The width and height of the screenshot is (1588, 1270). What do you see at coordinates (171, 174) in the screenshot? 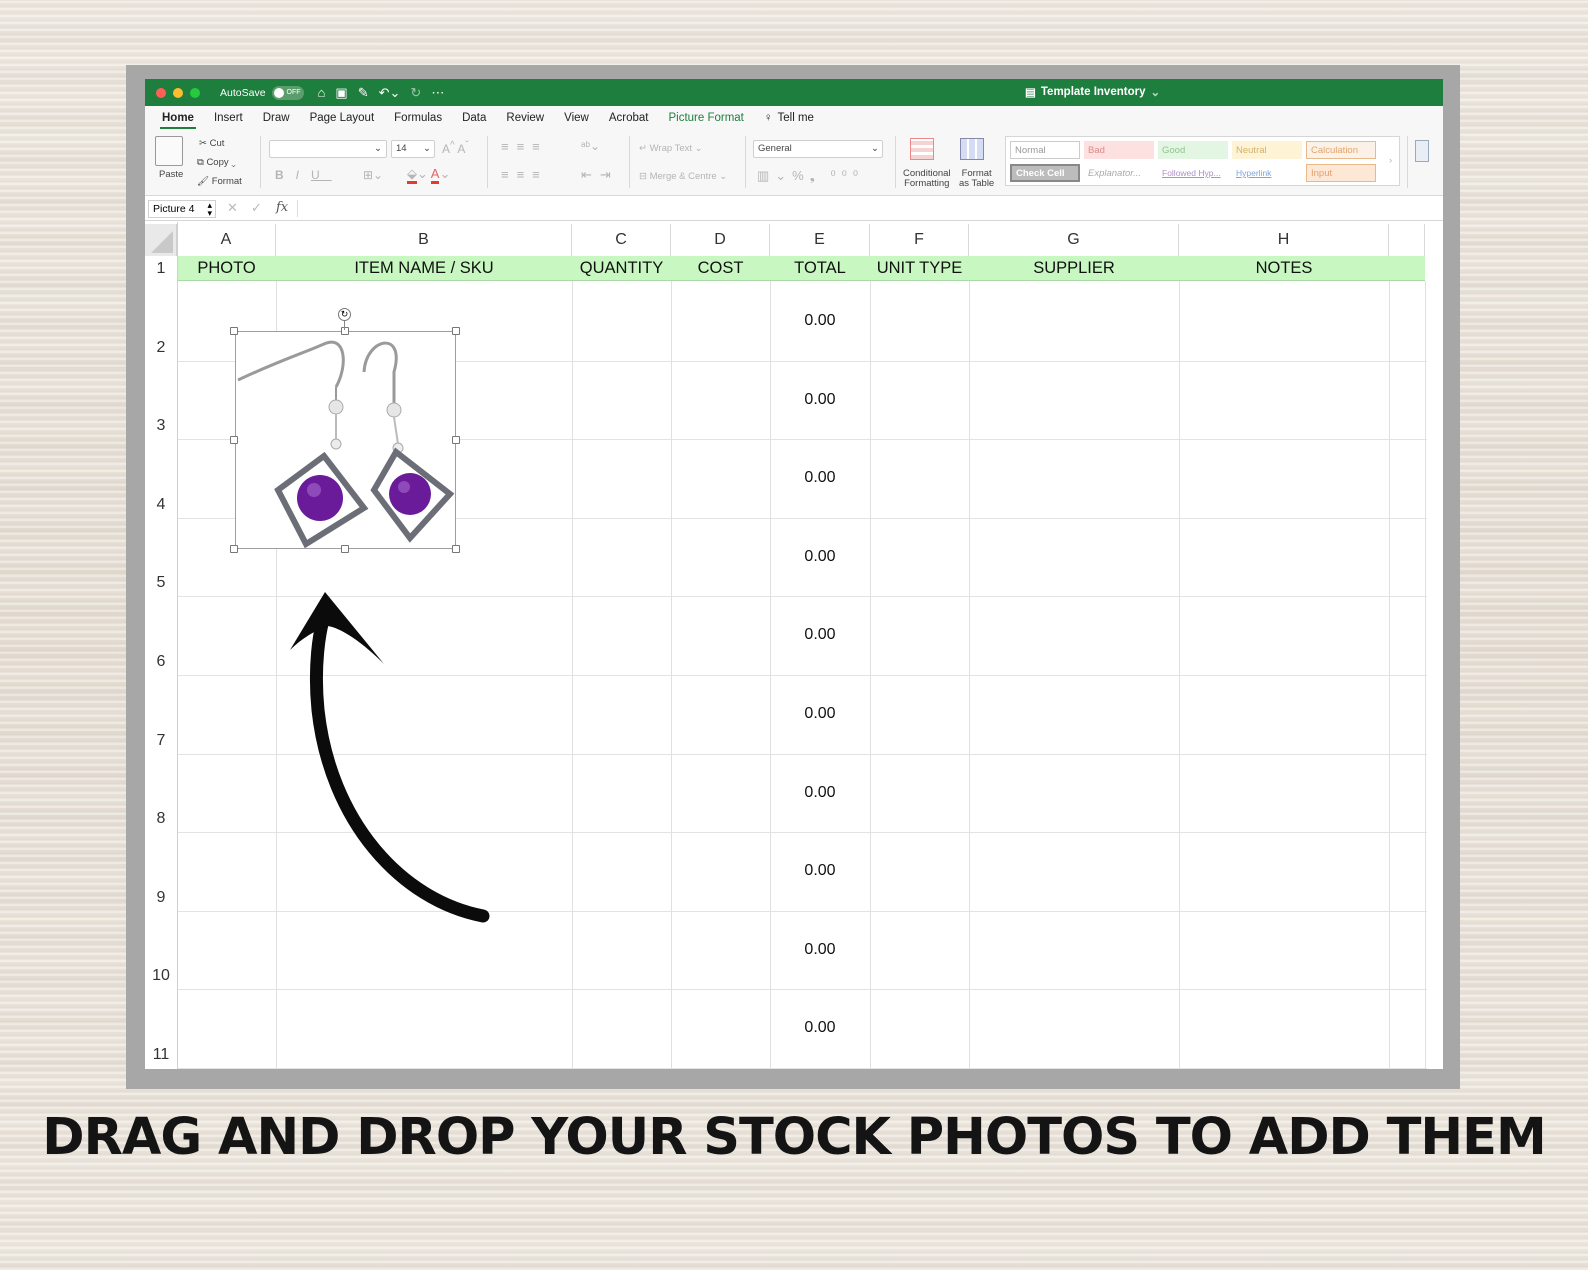
I see `paste-button: Paste` at bounding box center [171, 174].